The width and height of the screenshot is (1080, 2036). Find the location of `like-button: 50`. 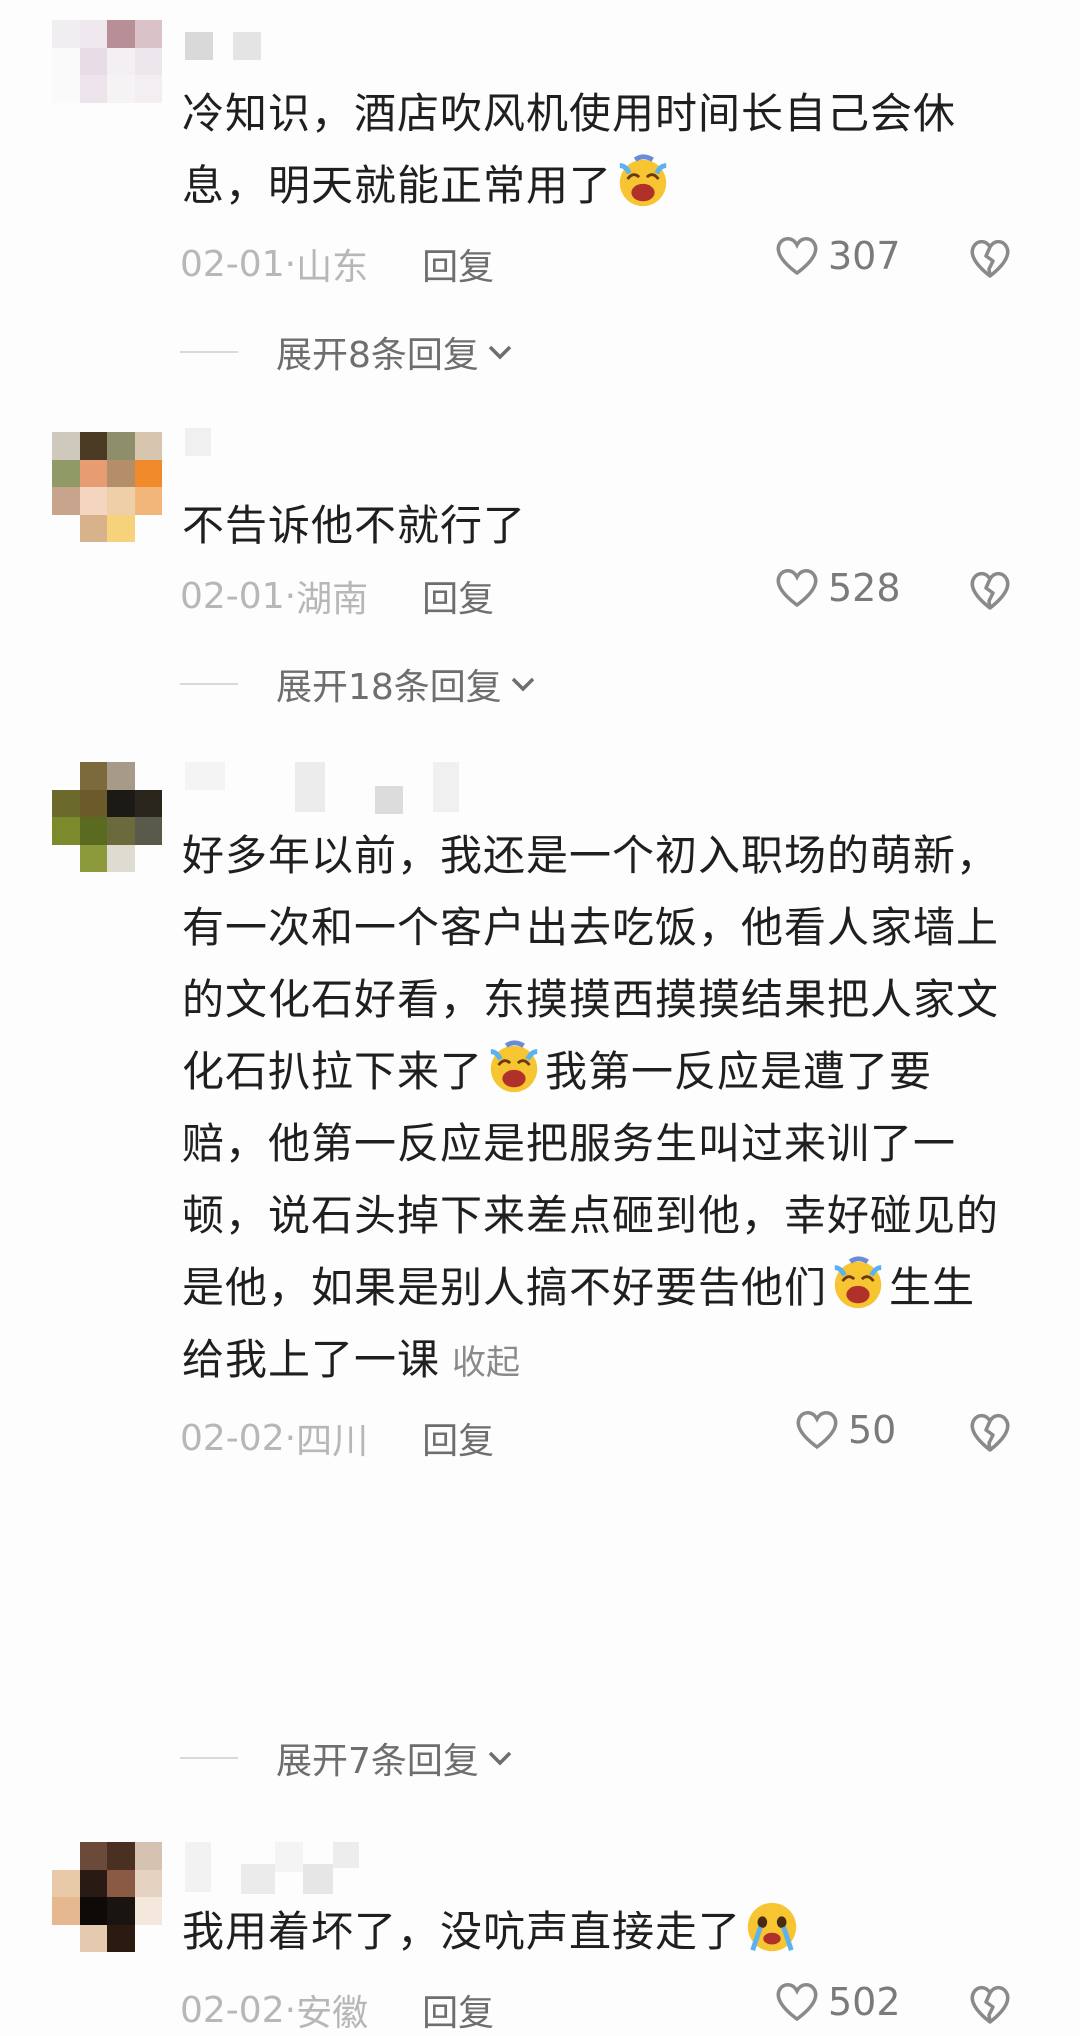

like-button: 50 is located at coordinates (845, 1430).